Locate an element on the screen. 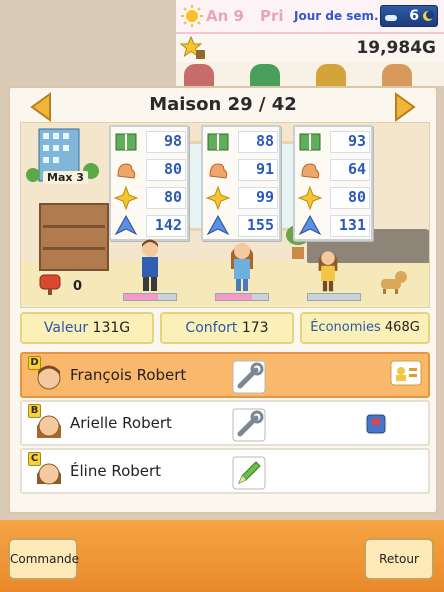 The width and height of the screenshot is (444, 592). moon-icon is located at coordinates (428, 16).